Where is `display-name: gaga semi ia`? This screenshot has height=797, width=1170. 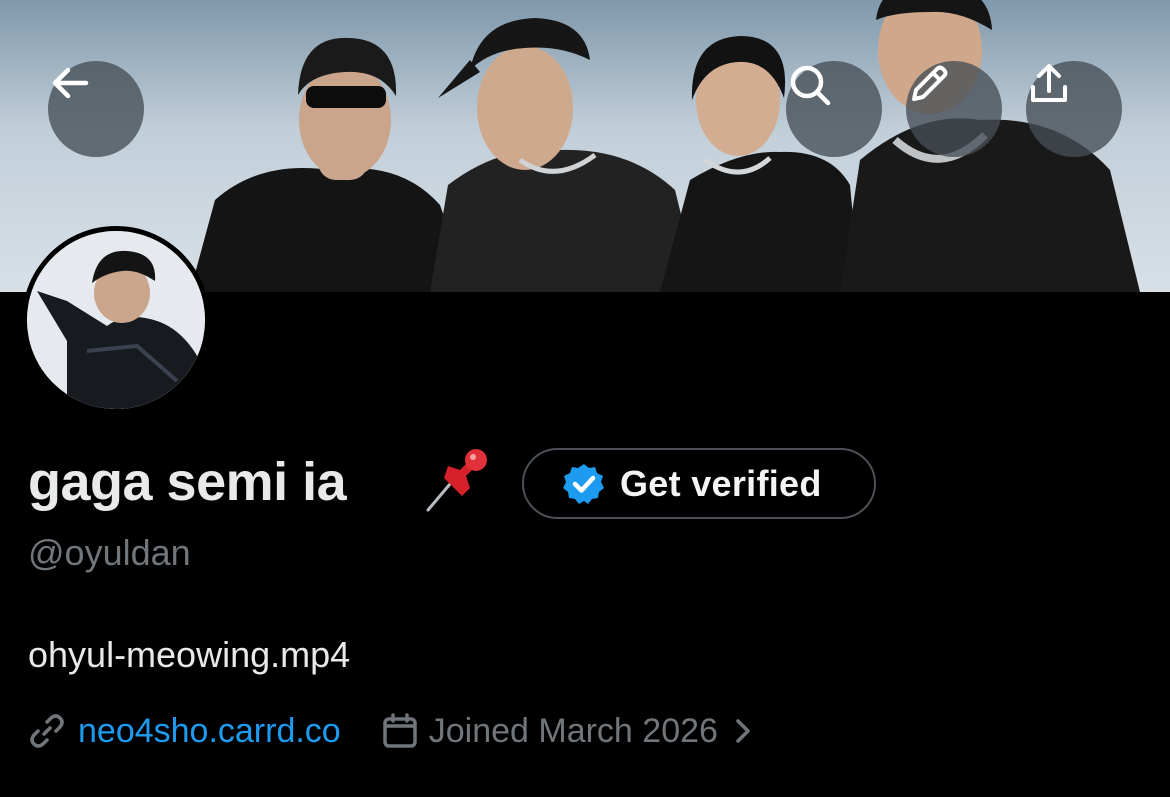
display-name: gaga semi ia is located at coordinates (187, 482).